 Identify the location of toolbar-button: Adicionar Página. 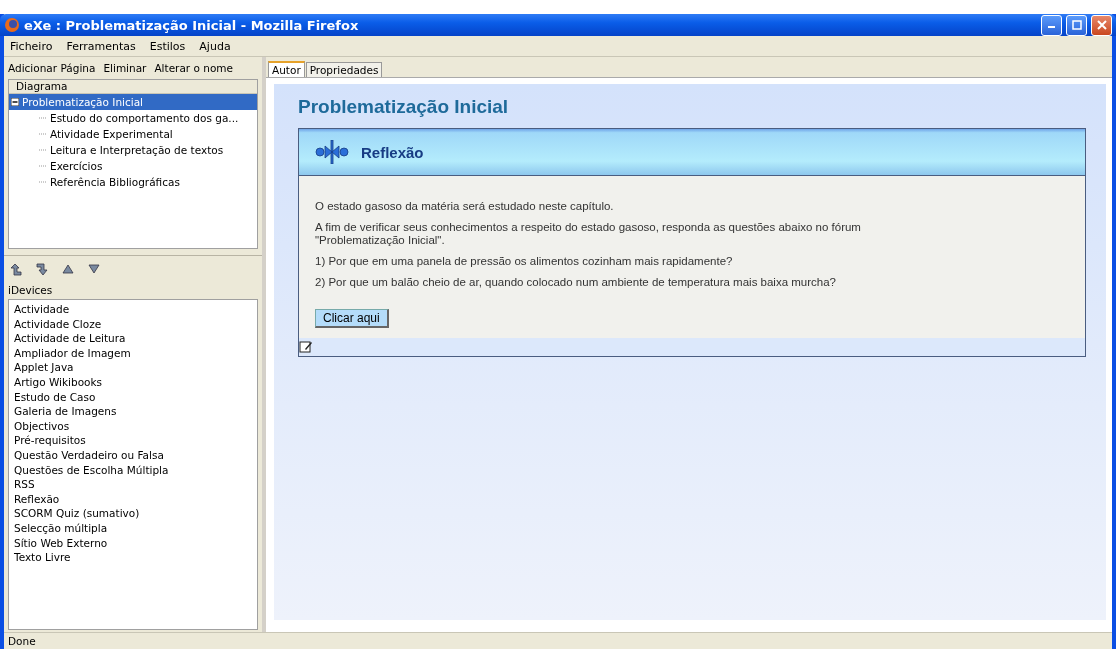
(52, 68).